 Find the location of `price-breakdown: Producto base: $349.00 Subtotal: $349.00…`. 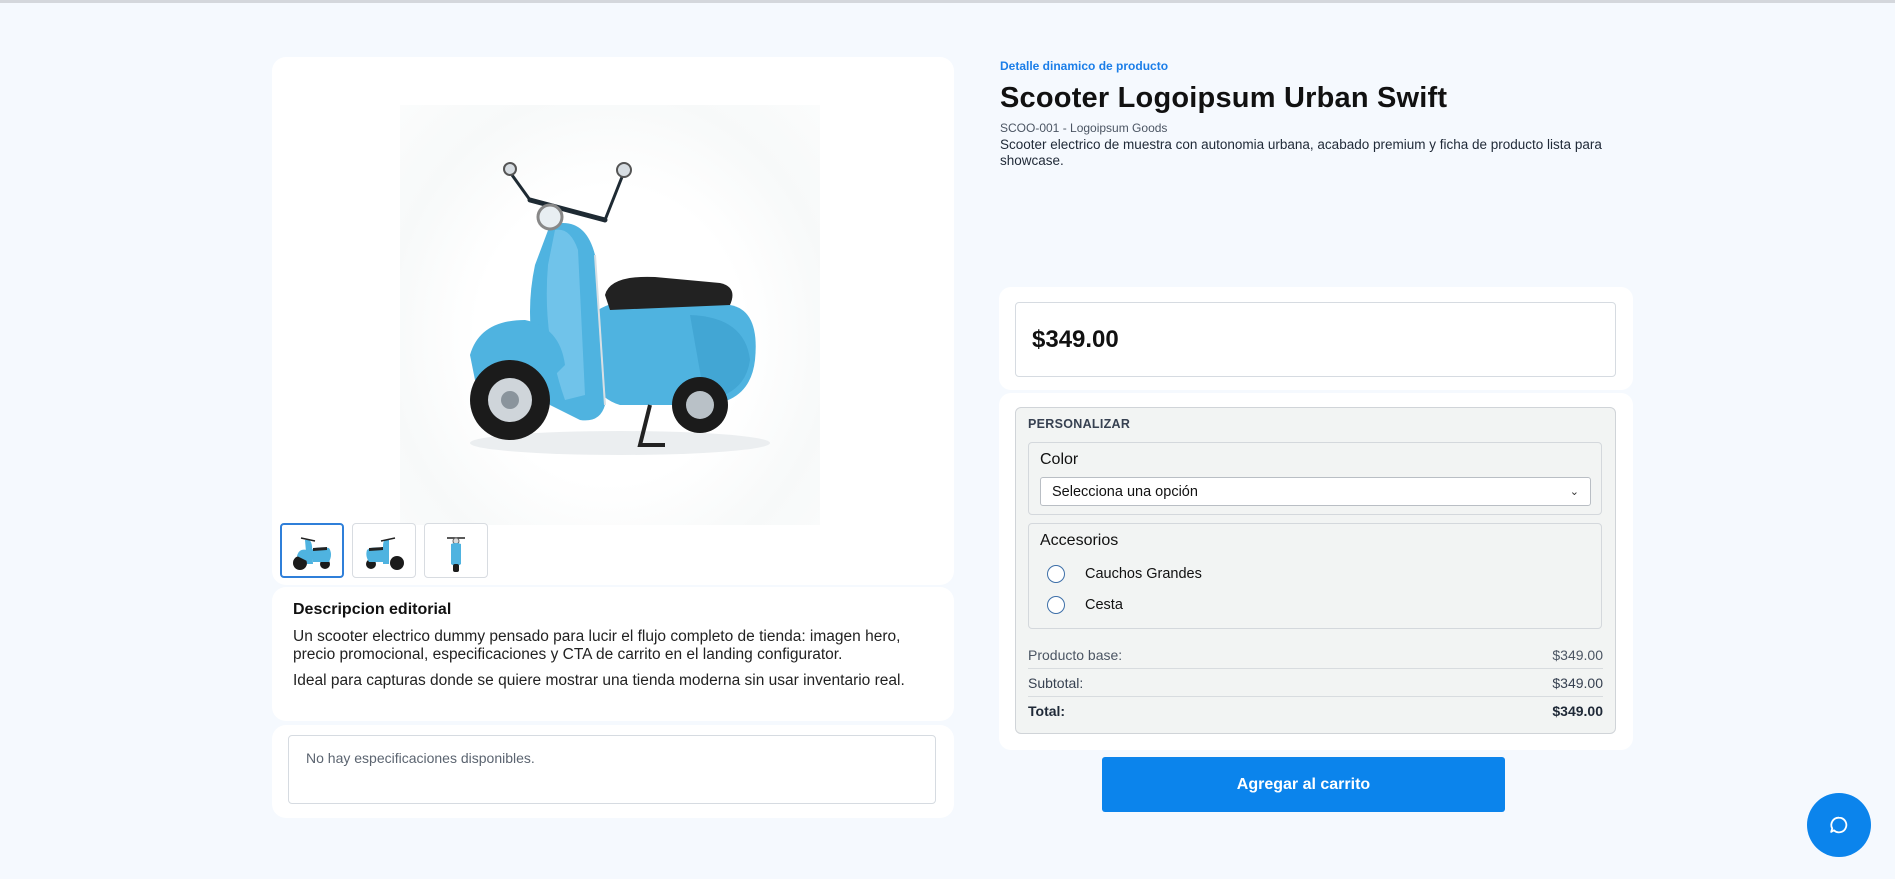

price-breakdown: Producto base: $349.00 Subtotal: $349.00… is located at coordinates (1315, 683).